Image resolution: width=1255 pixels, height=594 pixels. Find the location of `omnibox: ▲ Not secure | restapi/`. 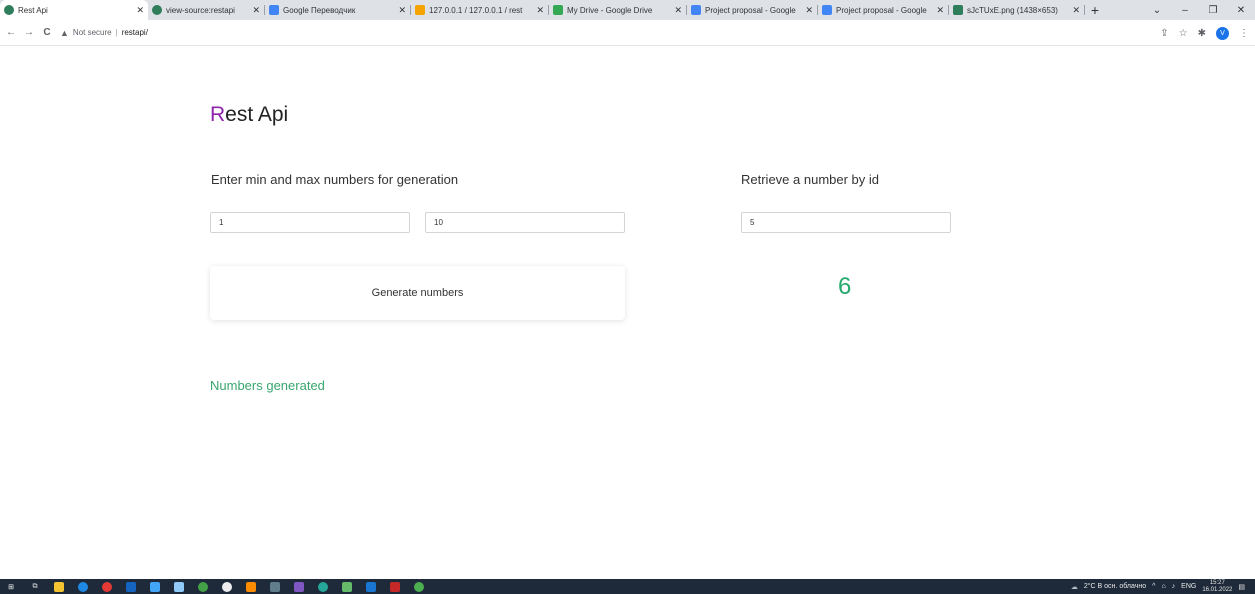

omnibox: ▲ Not secure | restapi/ is located at coordinates (104, 33).